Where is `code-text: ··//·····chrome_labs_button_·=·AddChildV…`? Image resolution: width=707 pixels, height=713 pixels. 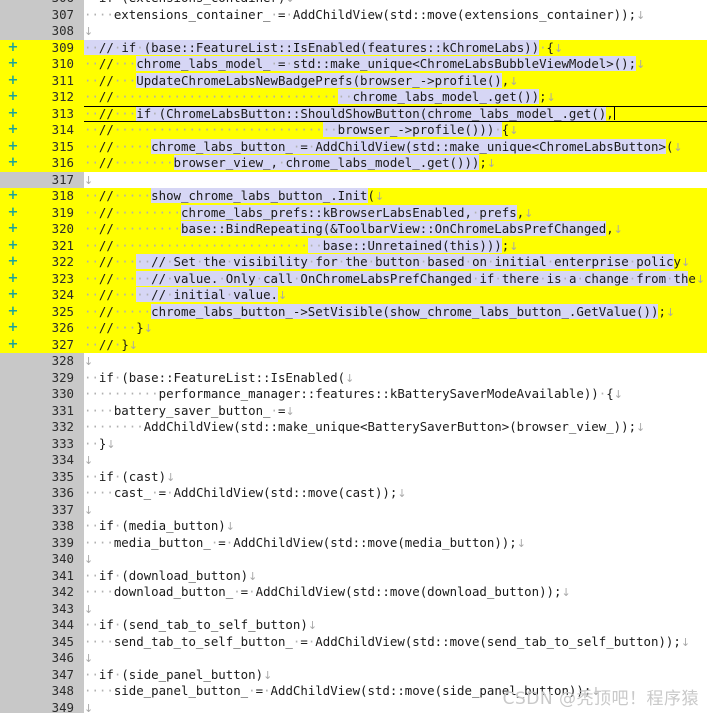
code-text: ··//·····chrome_labs_button_·=·AddChildV… is located at coordinates (395, 147).